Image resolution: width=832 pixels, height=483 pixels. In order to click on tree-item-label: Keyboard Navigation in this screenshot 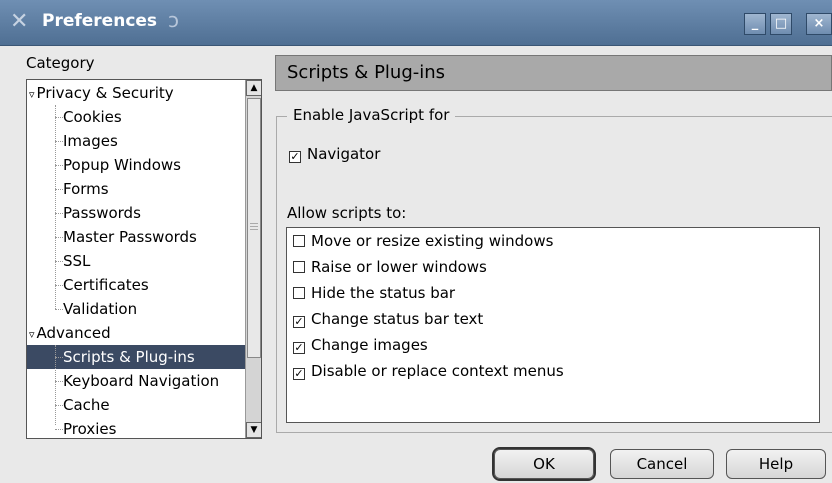, I will do `click(141, 381)`.